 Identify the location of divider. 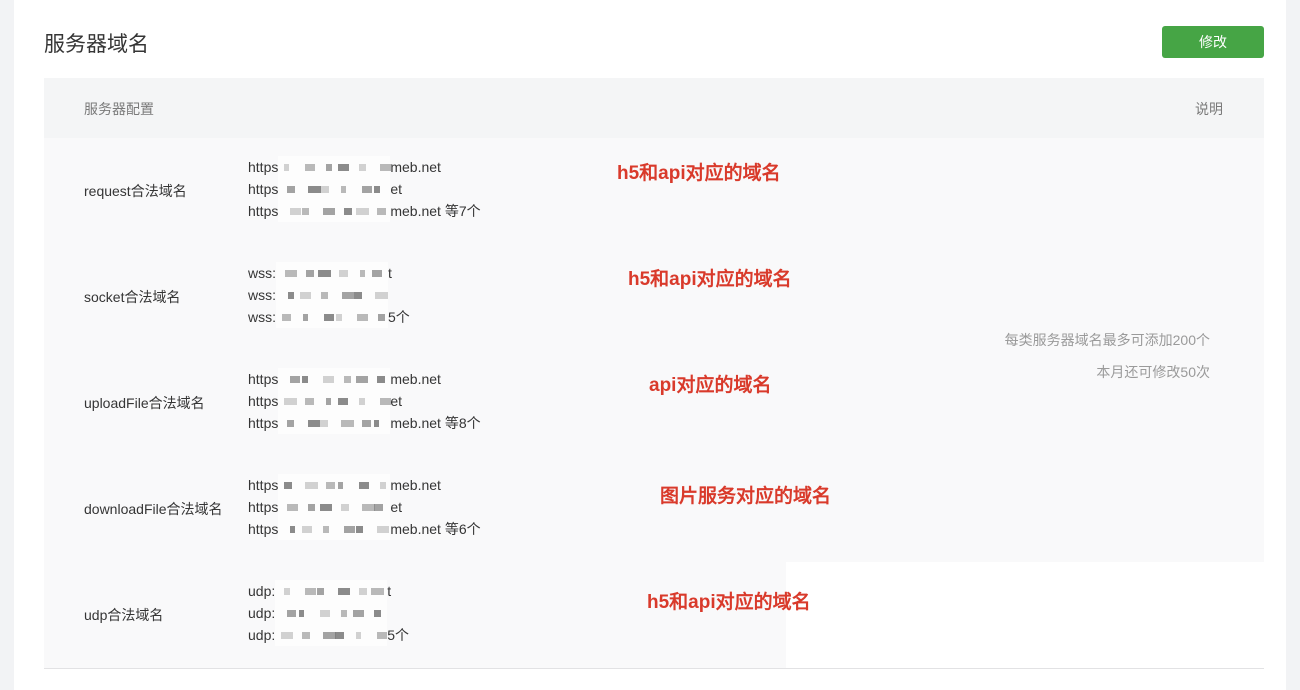
(654, 668).